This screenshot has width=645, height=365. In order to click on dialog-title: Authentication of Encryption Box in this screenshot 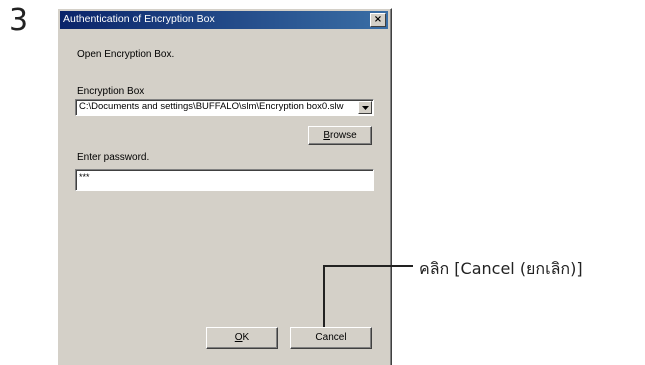, I will do `click(139, 19)`.